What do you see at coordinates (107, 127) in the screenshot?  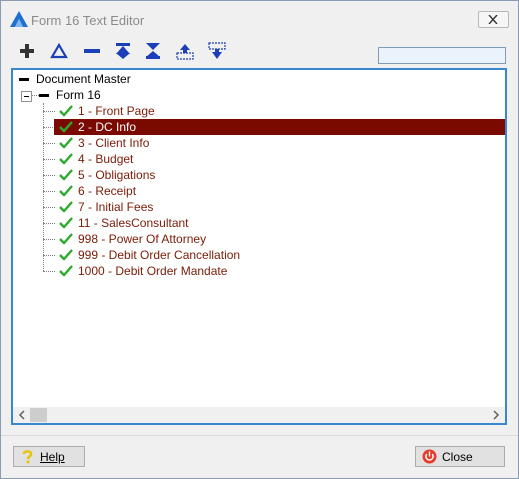 I see `tree-item-label: 2 - DC Info` at bounding box center [107, 127].